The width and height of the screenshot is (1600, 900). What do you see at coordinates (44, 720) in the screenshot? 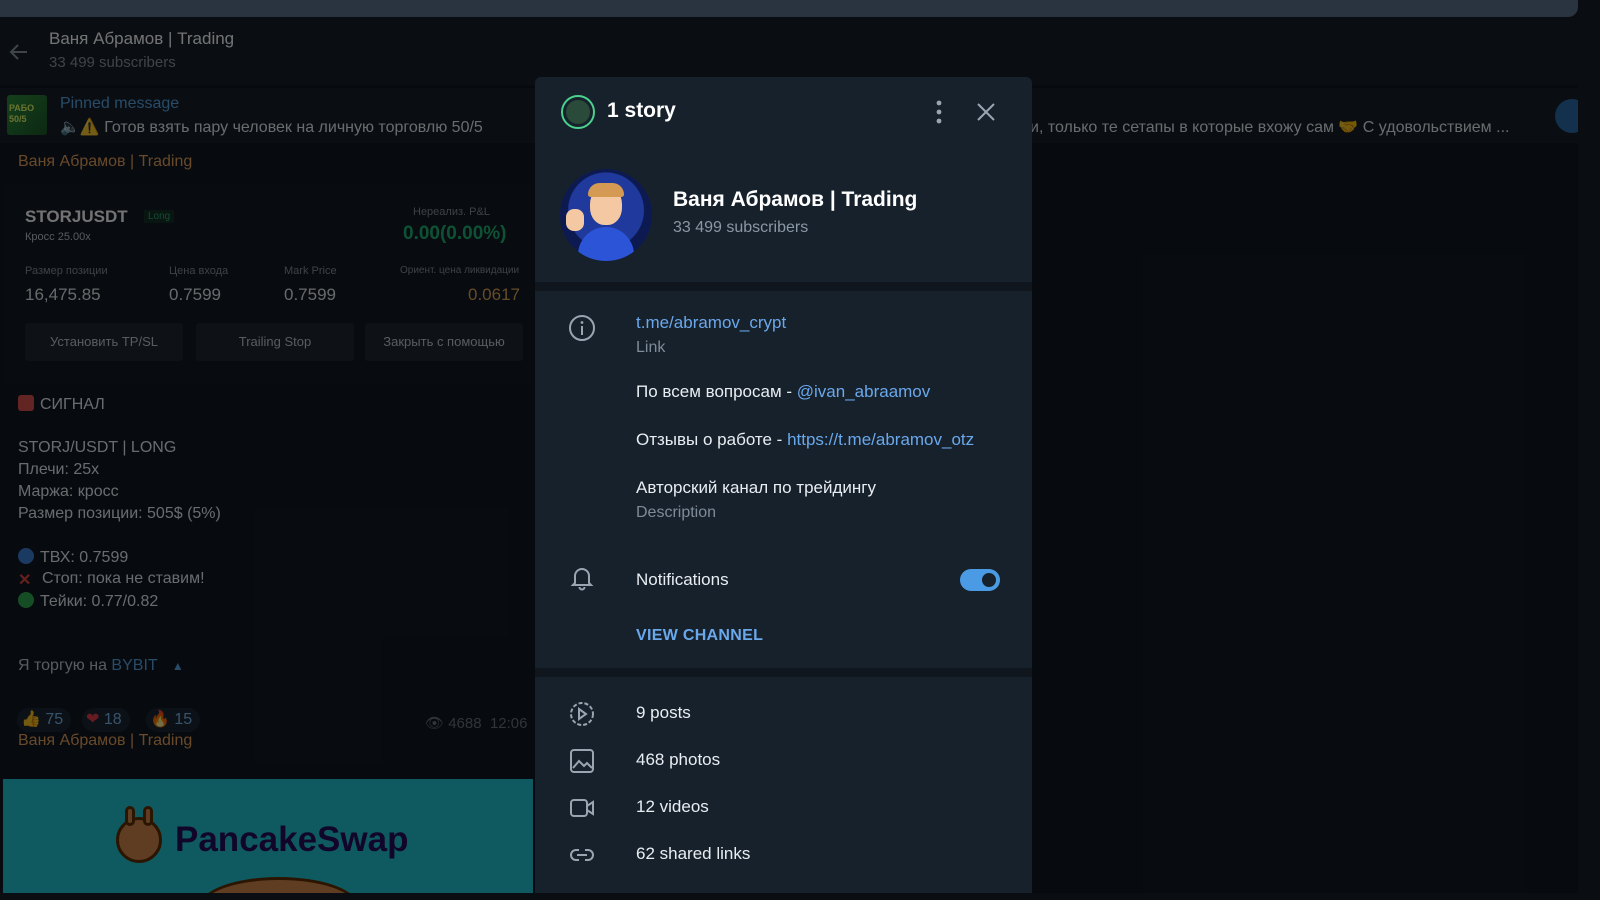
I see `reaction-like: 👍 75` at bounding box center [44, 720].